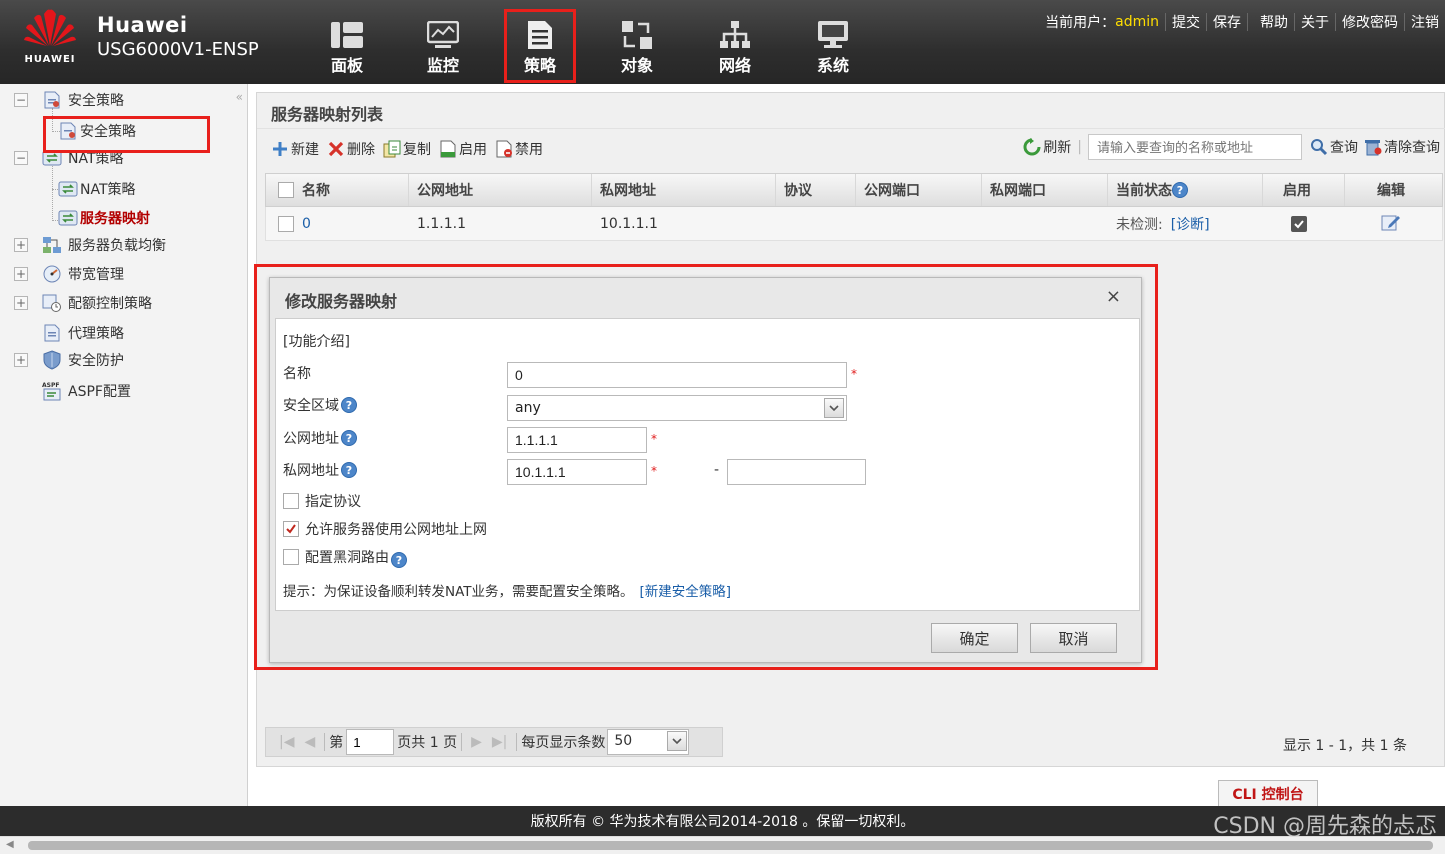 The width and height of the screenshot is (1445, 854). I want to click on sidebar-item-server-mapping: 服务器映射, so click(104, 218).